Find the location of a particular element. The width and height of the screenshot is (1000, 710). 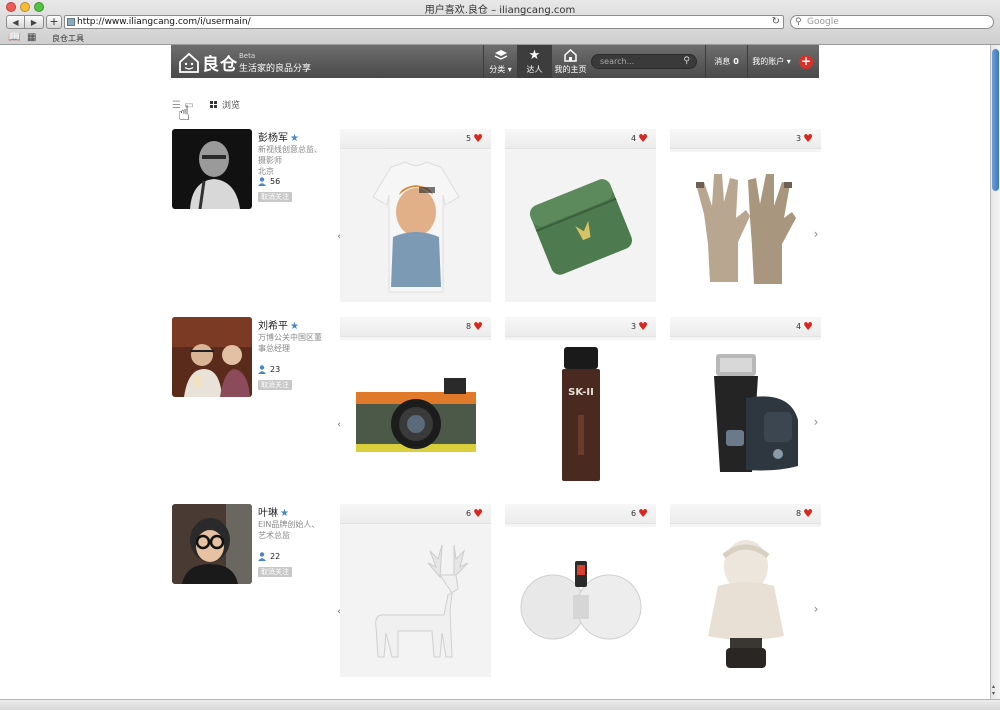

product-image-speaker-dock is located at coordinates (580, 602).